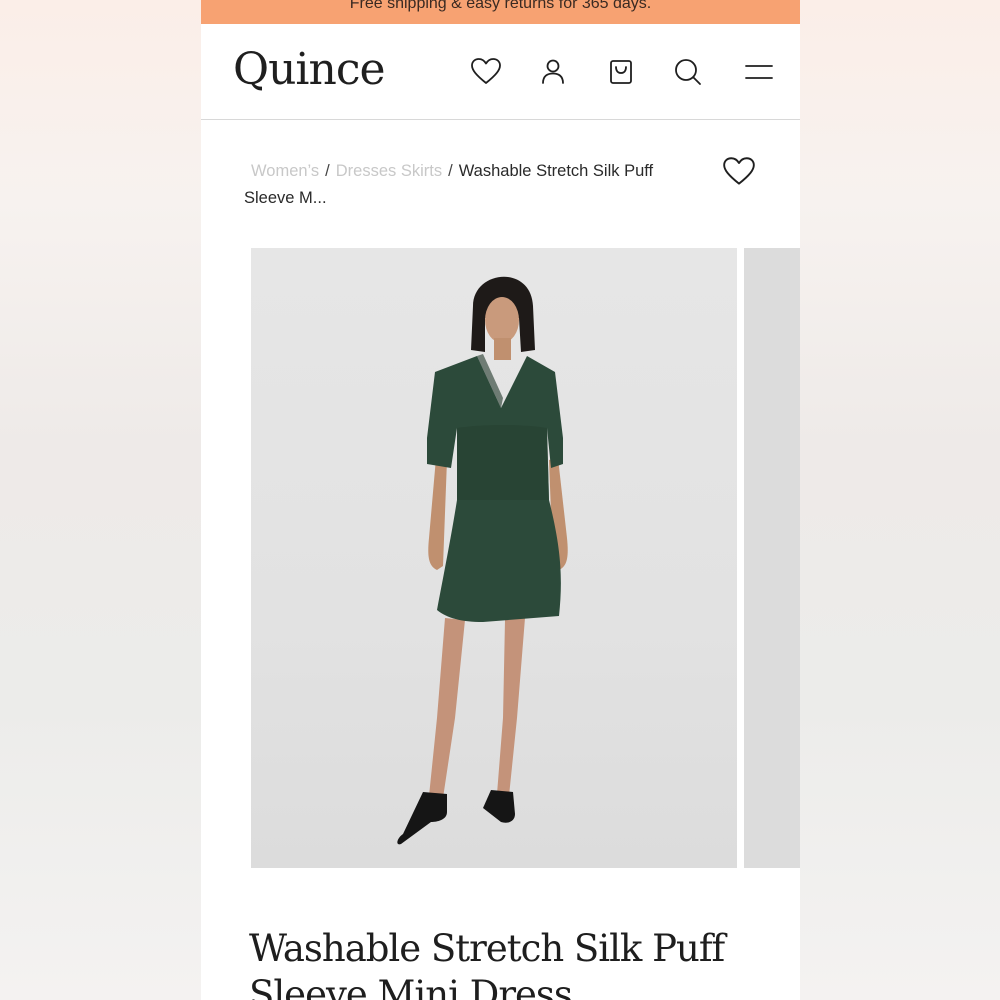  I want to click on model-illustration, so click(482, 560).